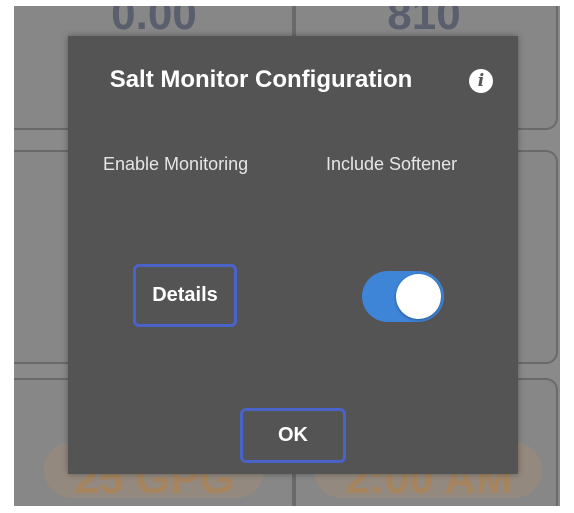 This screenshot has width=574, height=513. Describe the element at coordinates (261, 79) in the screenshot. I see `dialog-title: Salt Monitor Configuration` at that location.